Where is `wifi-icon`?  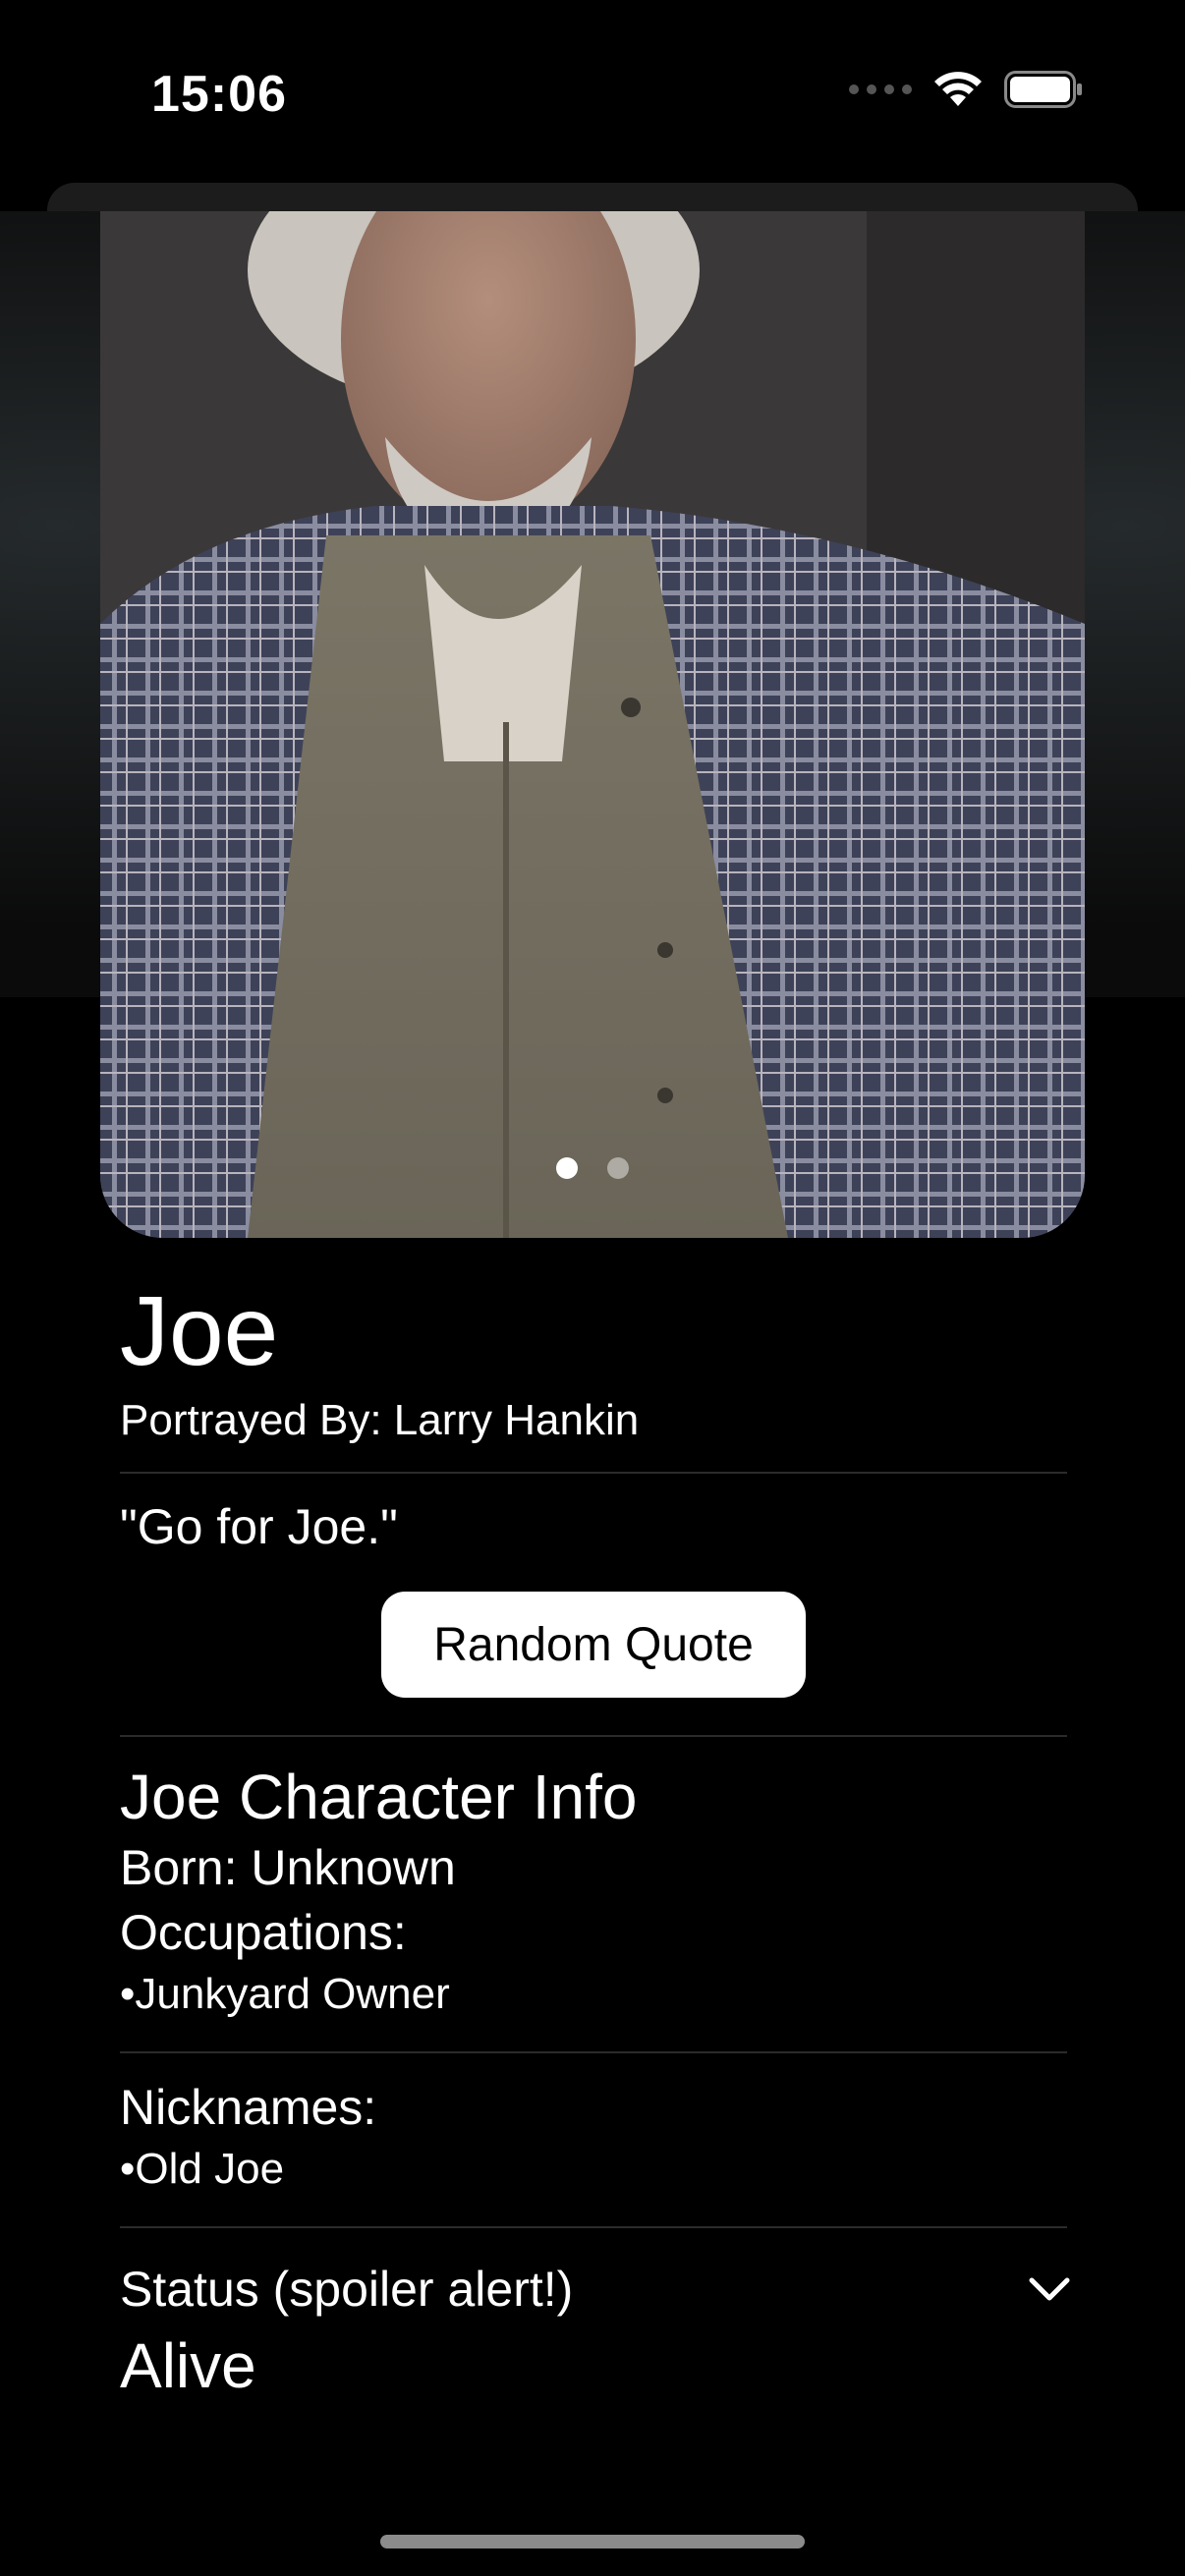 wifi-icon is located at coordinates (958, 89).